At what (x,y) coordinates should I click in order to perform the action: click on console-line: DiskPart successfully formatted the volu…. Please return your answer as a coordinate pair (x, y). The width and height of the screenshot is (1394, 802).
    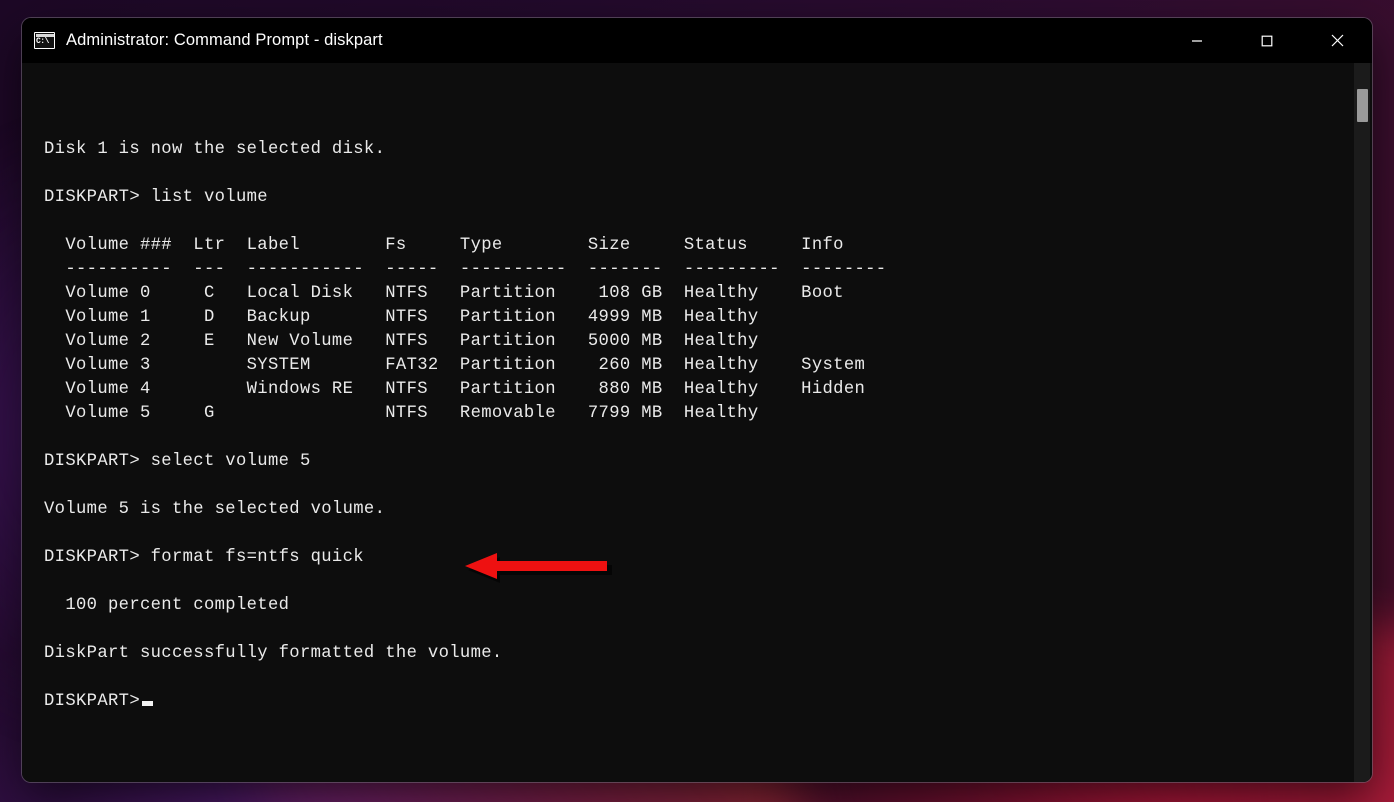
    Looking at the image, I should click on (273, 653).